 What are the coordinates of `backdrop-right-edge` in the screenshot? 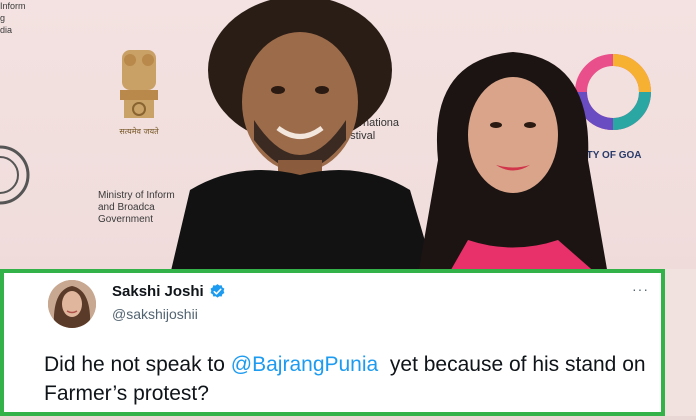 It's located at (680, 344).